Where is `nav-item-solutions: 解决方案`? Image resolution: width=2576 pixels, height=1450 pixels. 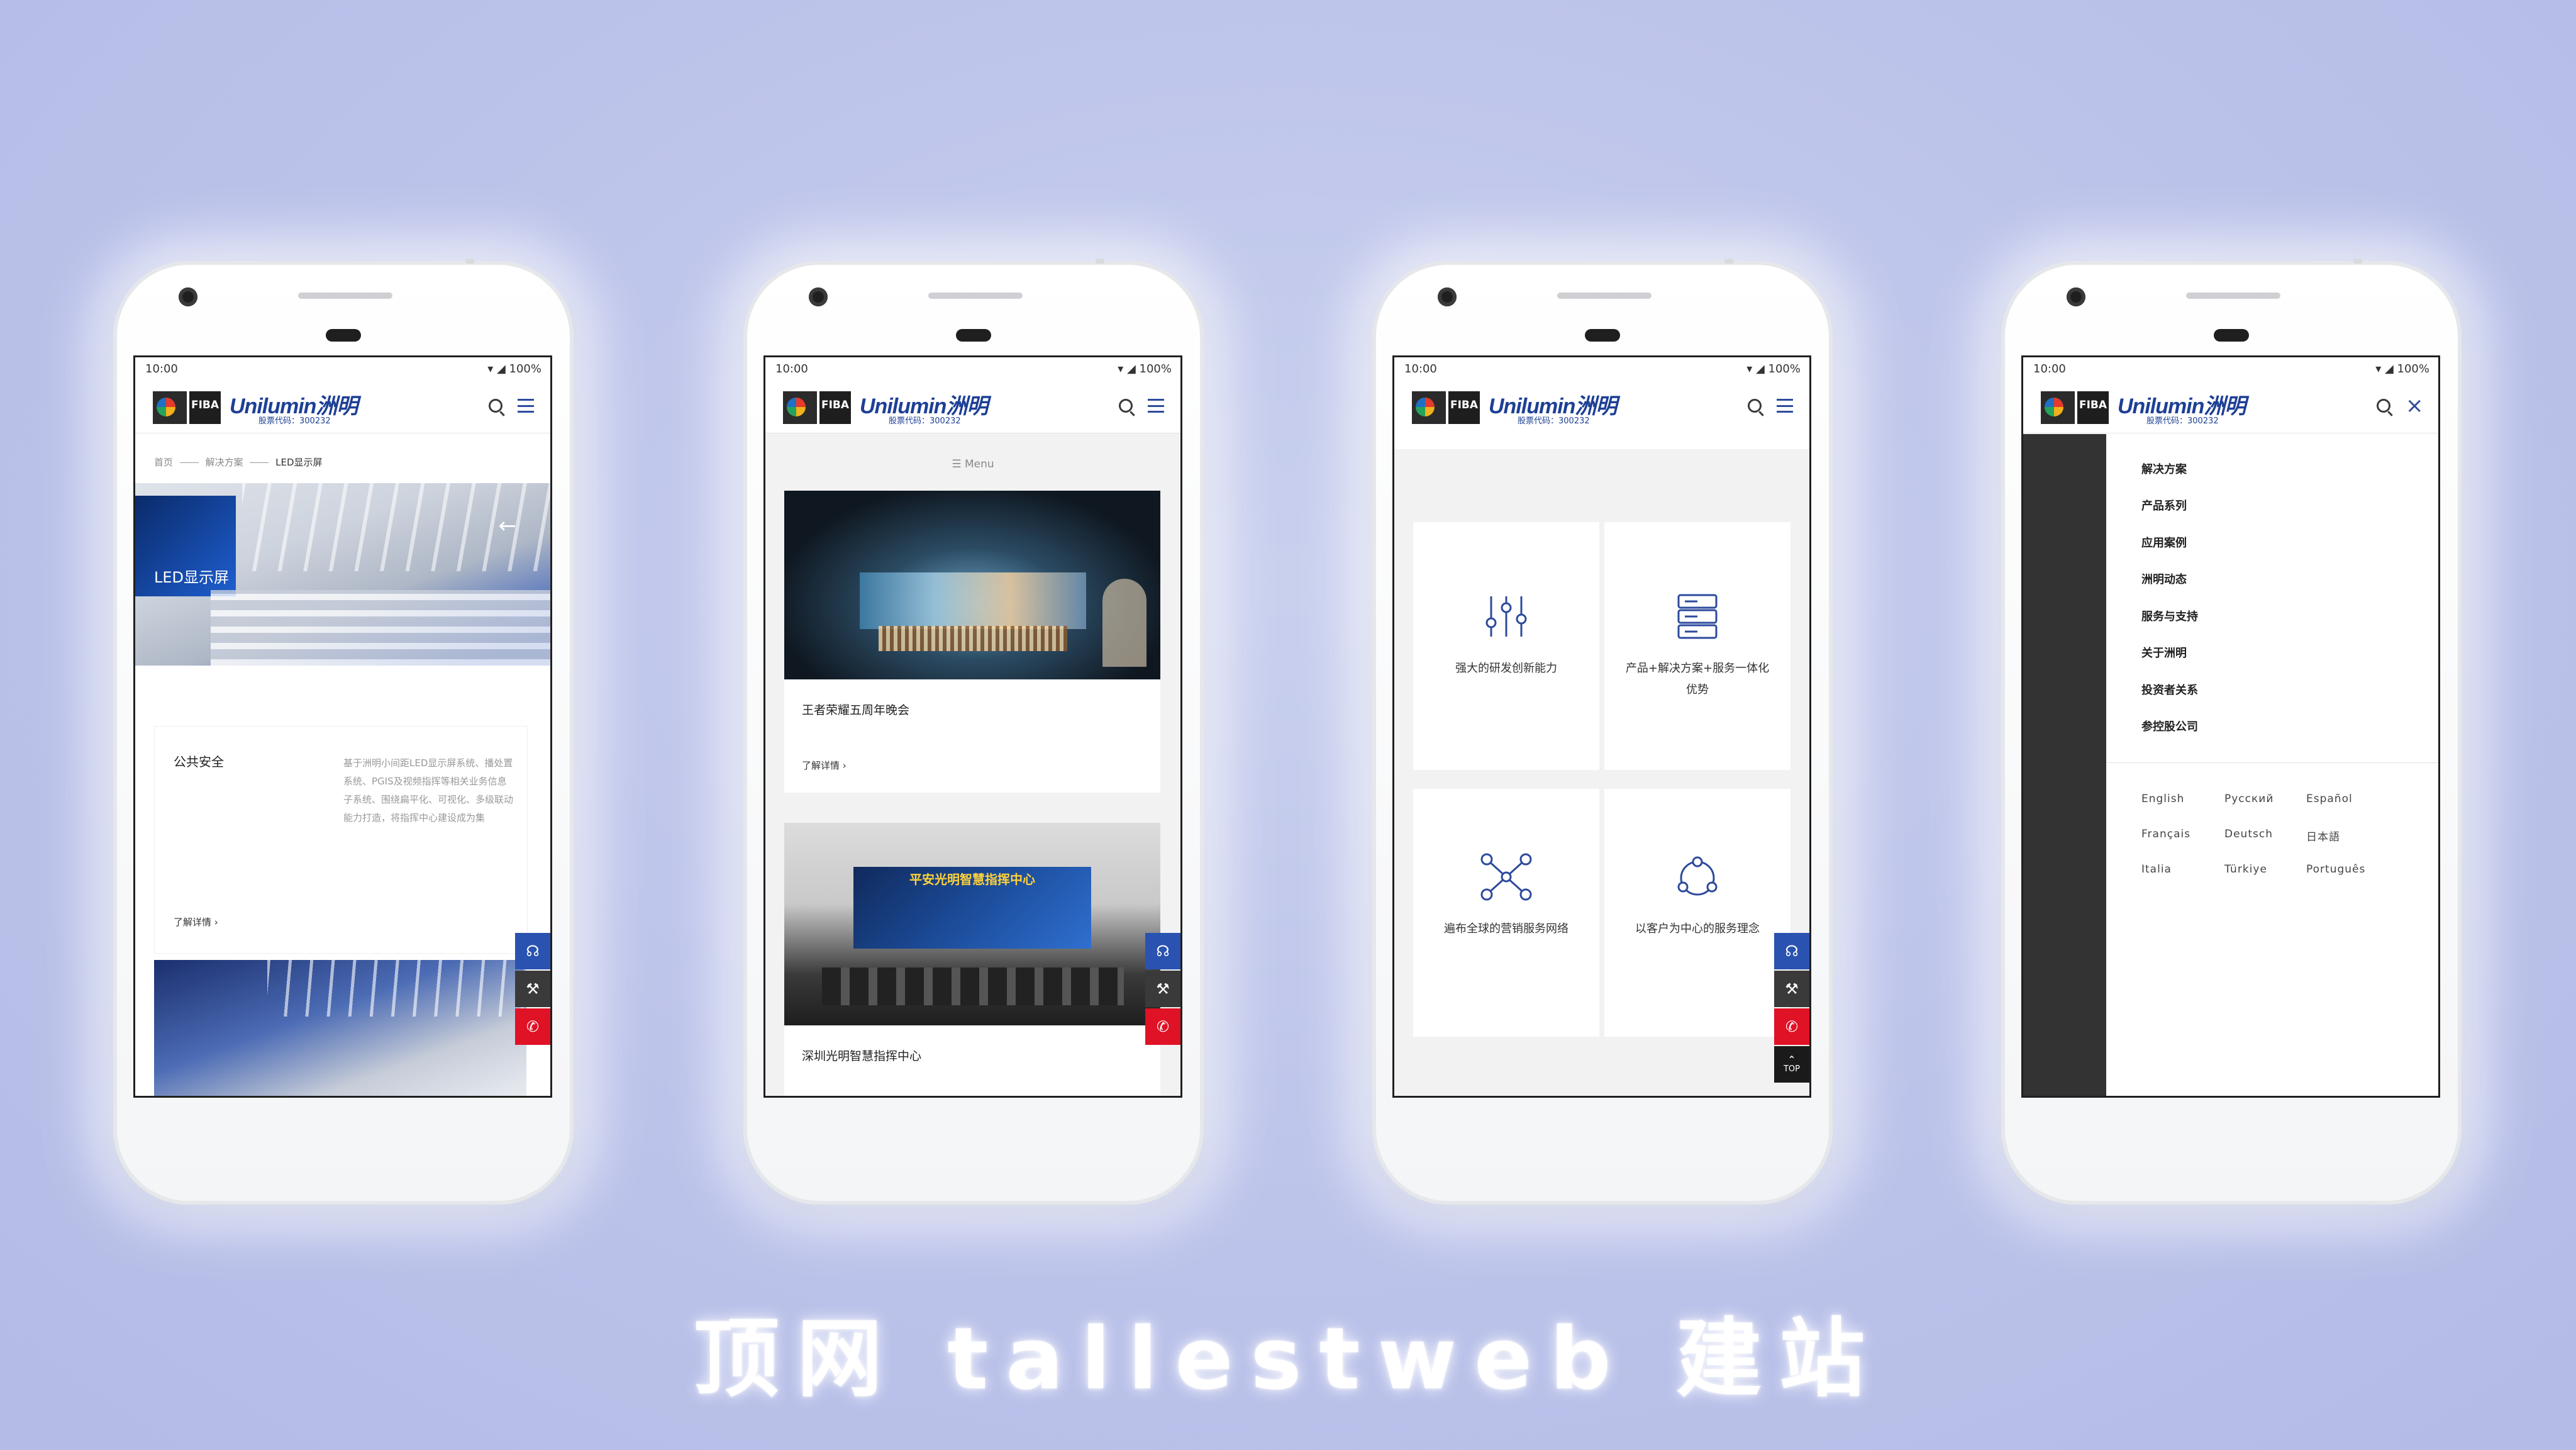 nav-item-solutions: 解决方案 is located at coordinates (2164, 469).